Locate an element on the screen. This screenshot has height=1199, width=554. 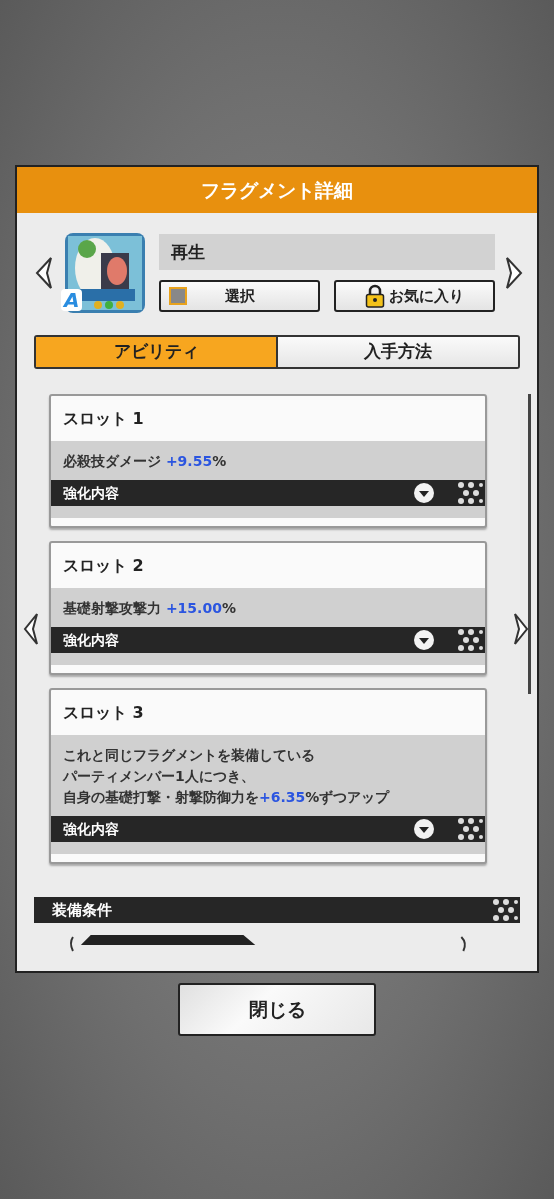
favorite-button: お気に入り is located at coordinates (414, 296).